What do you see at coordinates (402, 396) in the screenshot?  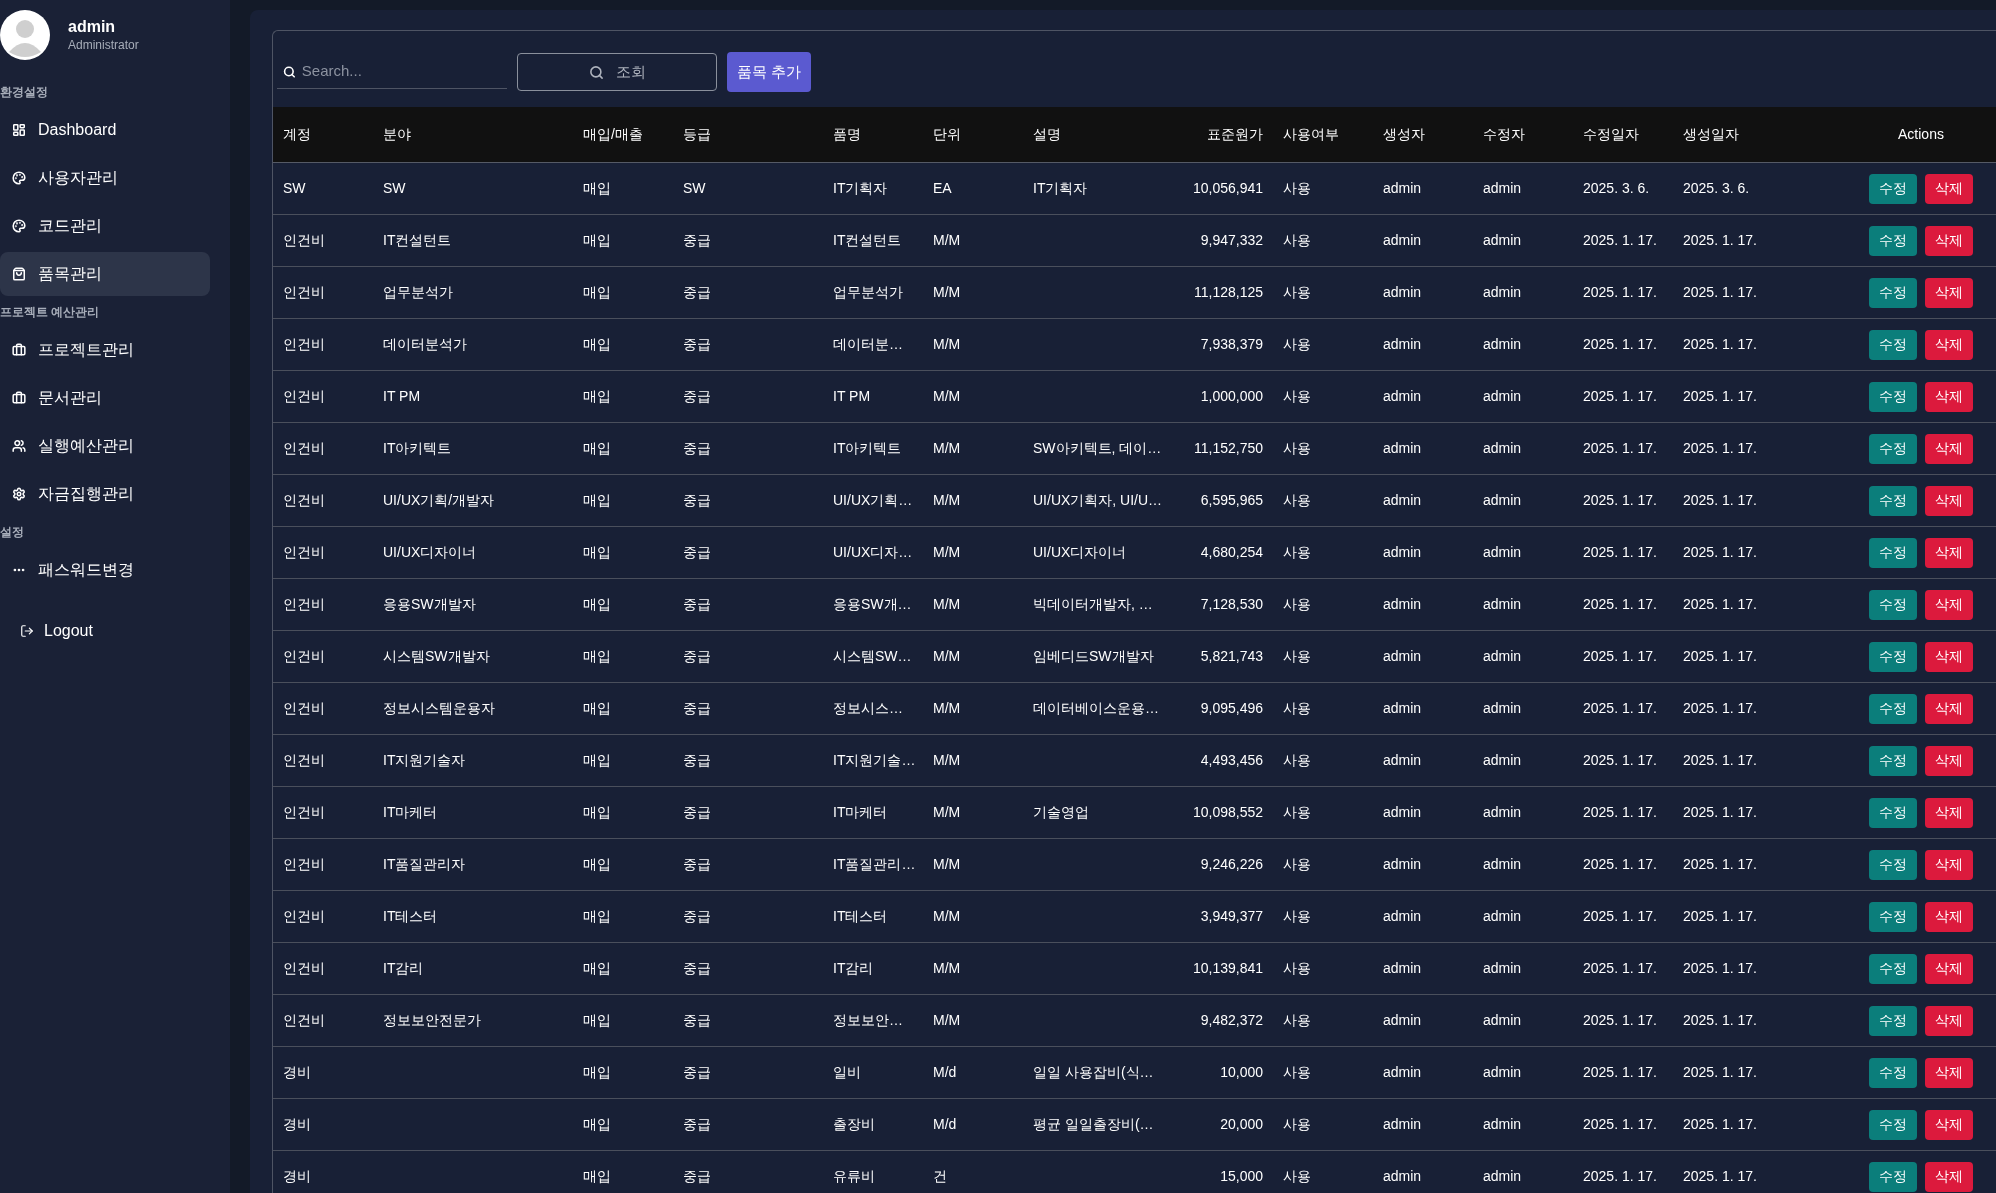 I see `table-cell: IT PM` at bounding box center [402, 396].